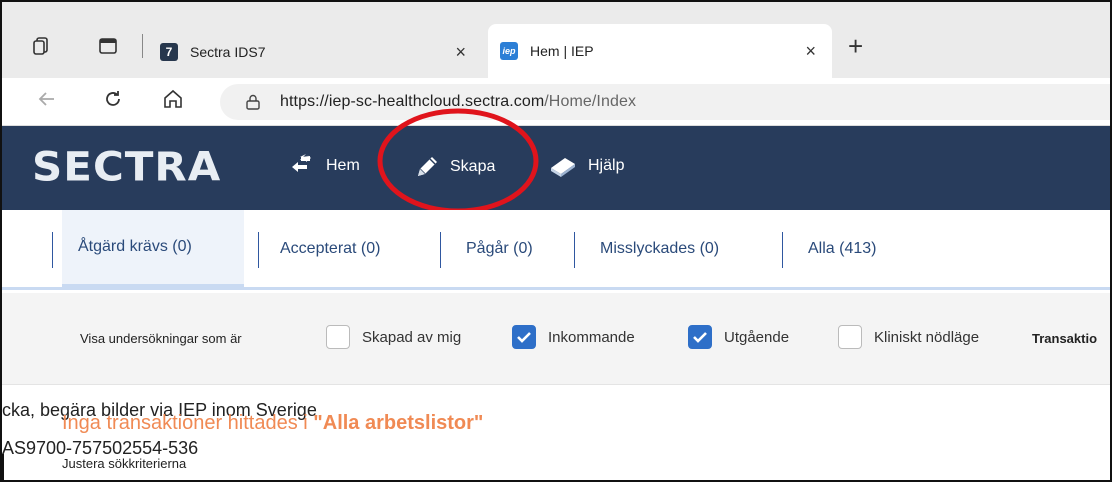  Describe the element at coordinates (855, 46) in the screenshot. I see `new-tab-button: +` at that location.